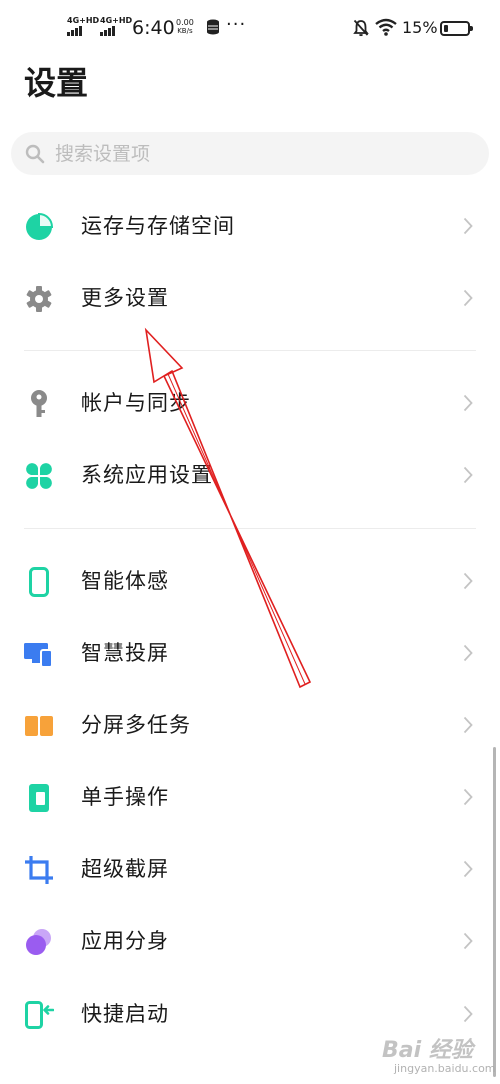  What do you see at coordinates (185, 31) in the screenshot?
I see `network-speed-unit: KB/s` at bounding box center [185, 31].